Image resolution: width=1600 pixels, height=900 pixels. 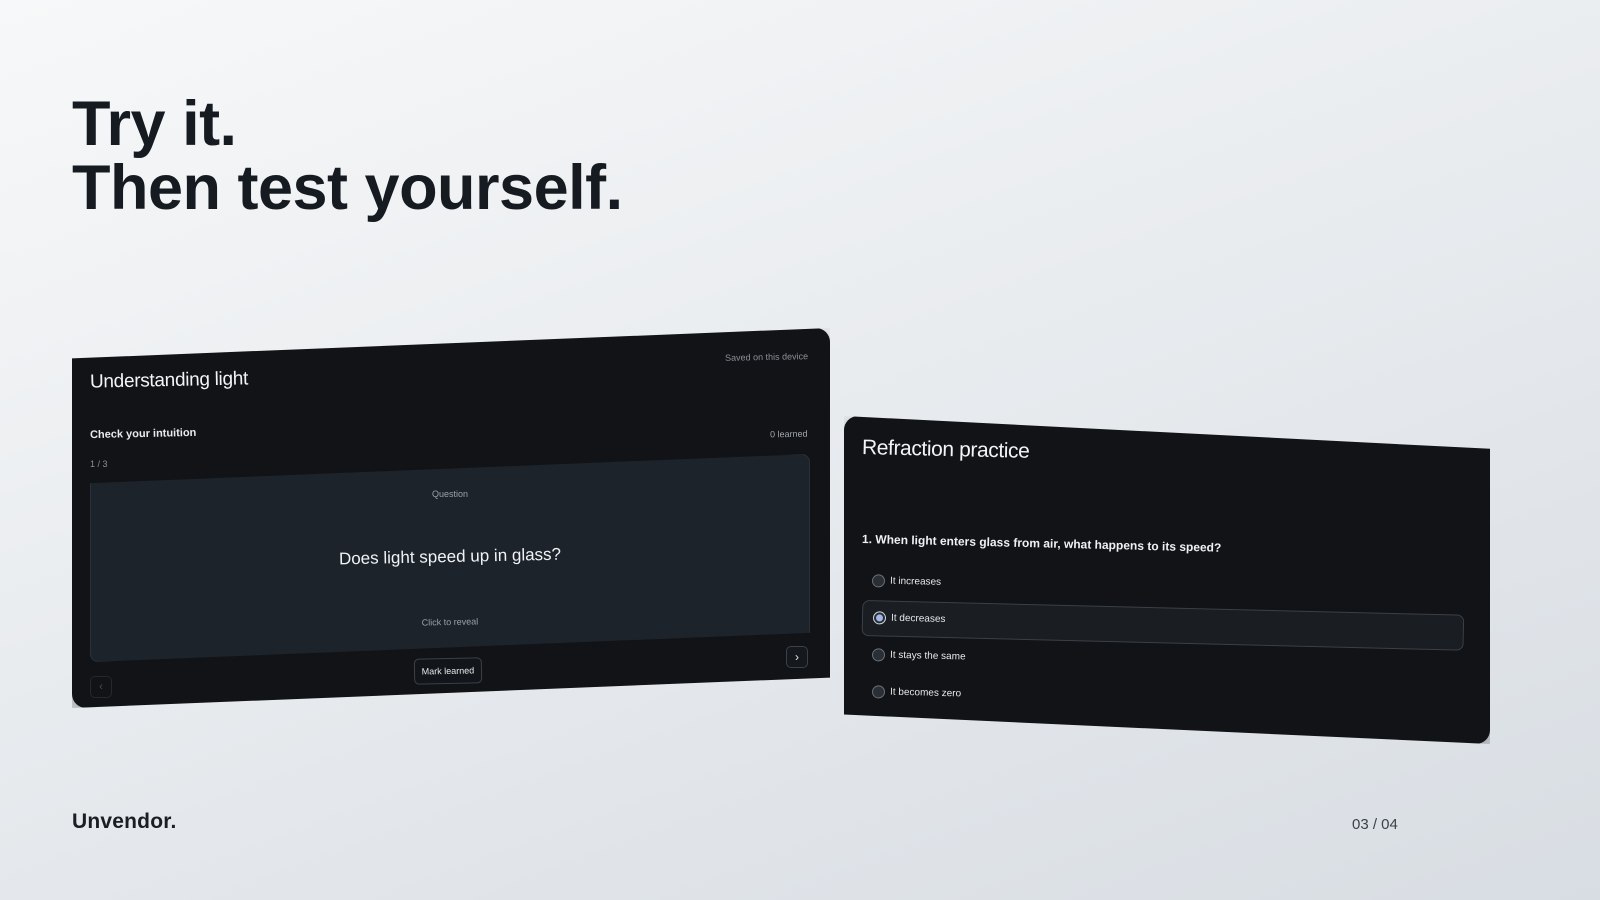 I want to click on flashcard-side-label: Question, so click(x=450, y=494).